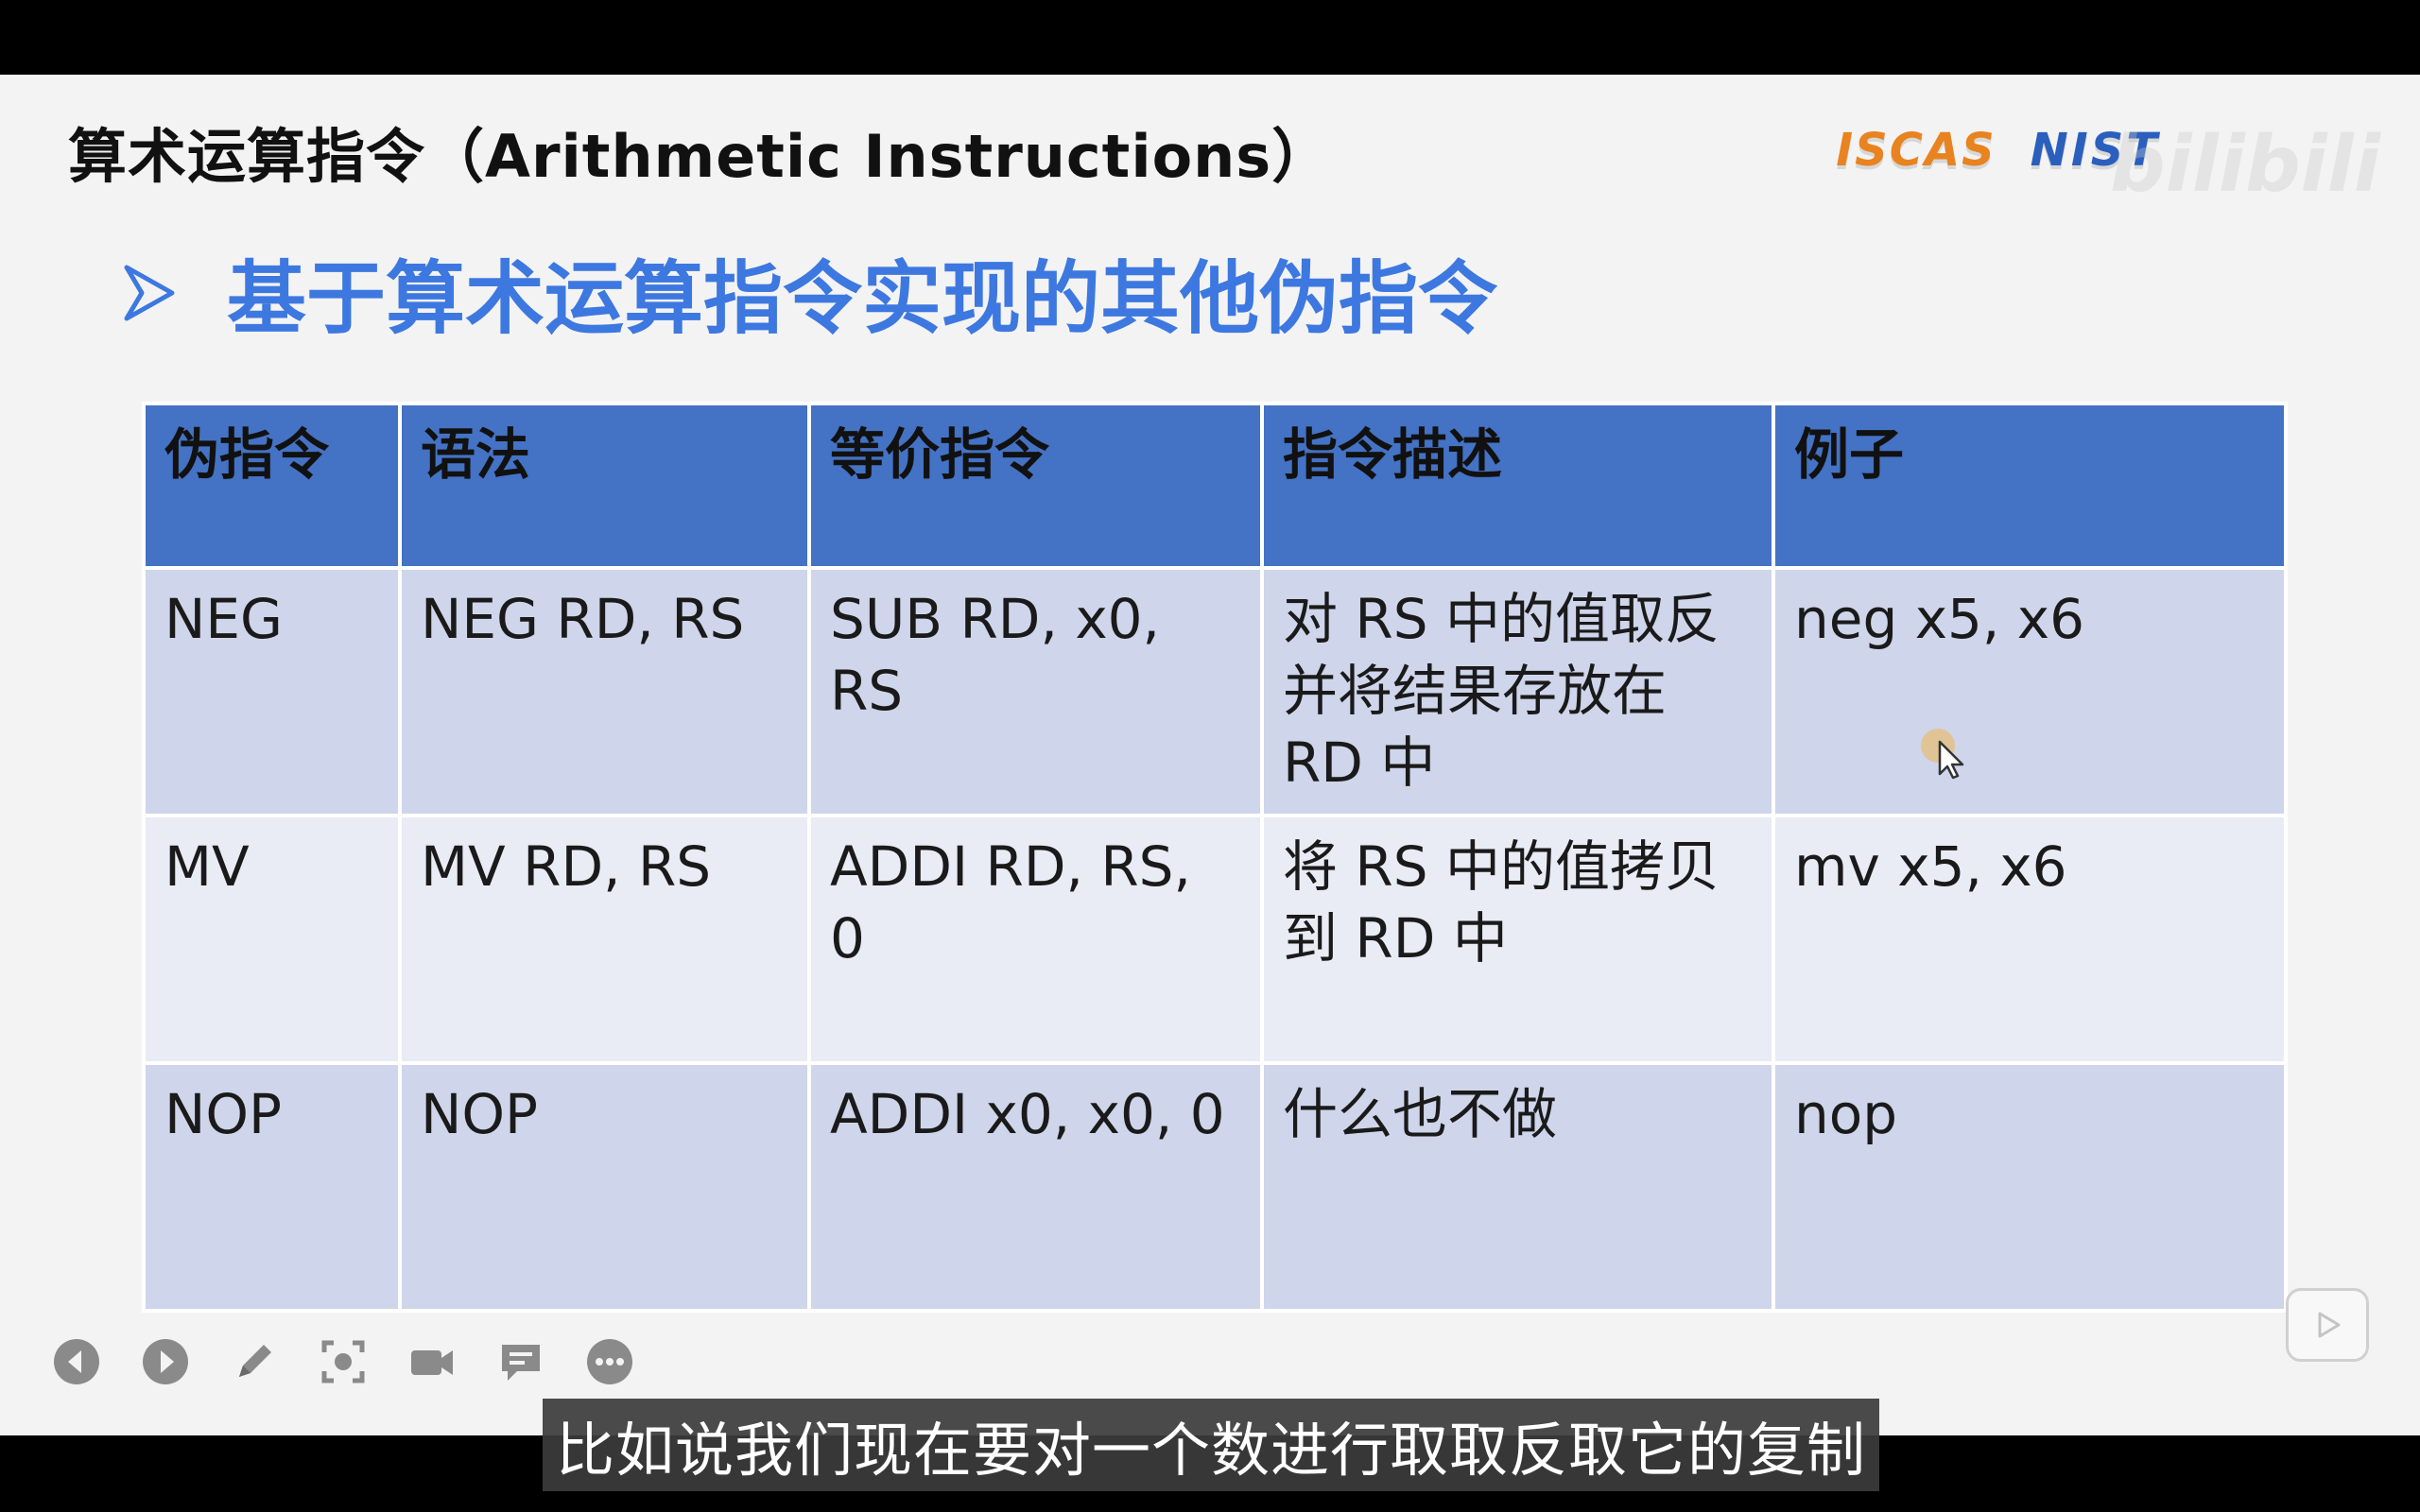 The image size is (2420, 1512). I want to click on subheading: 基于算术运算指令实现的其他伪指令, so click(810, 292).